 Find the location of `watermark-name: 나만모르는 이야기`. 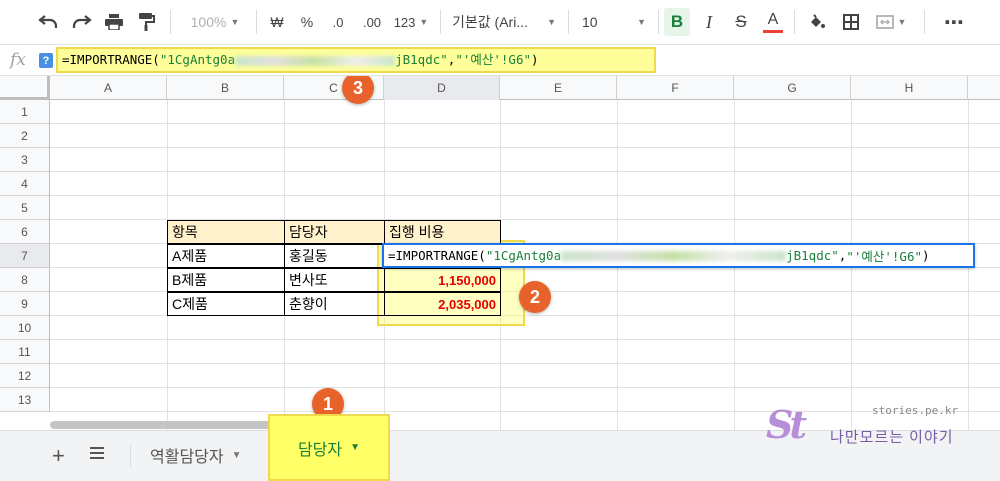

watermark-name: 나만모르는 이야기 is located at coordinates (892, 437).